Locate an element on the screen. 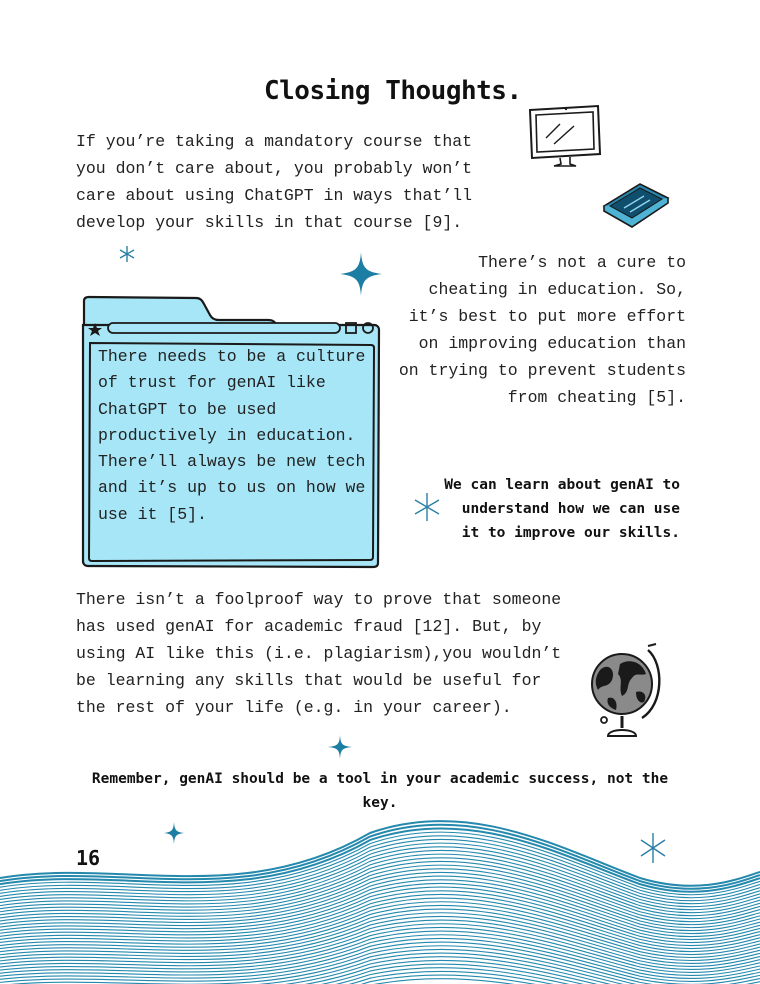 The height and width of the screenshot is (984, 760). page-title: Closing Thoughts. is located at coordinates (393, 91).